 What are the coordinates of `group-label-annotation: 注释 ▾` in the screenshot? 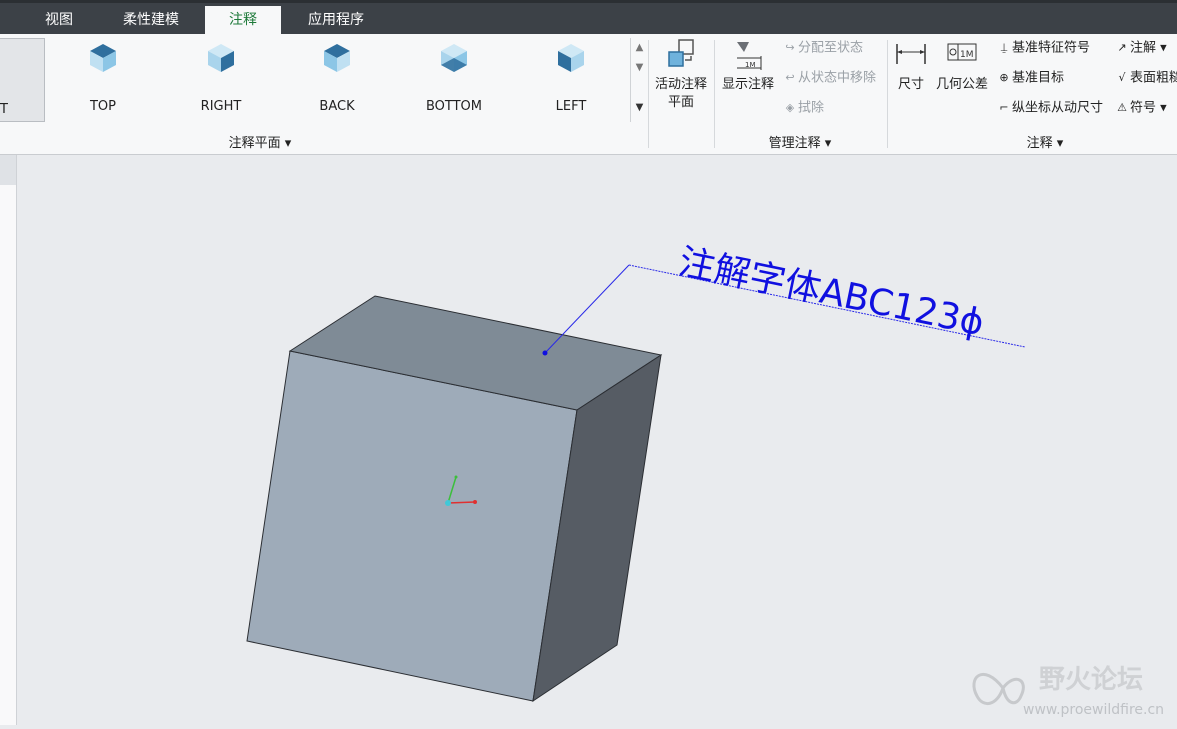 It's located at (1045, 141).